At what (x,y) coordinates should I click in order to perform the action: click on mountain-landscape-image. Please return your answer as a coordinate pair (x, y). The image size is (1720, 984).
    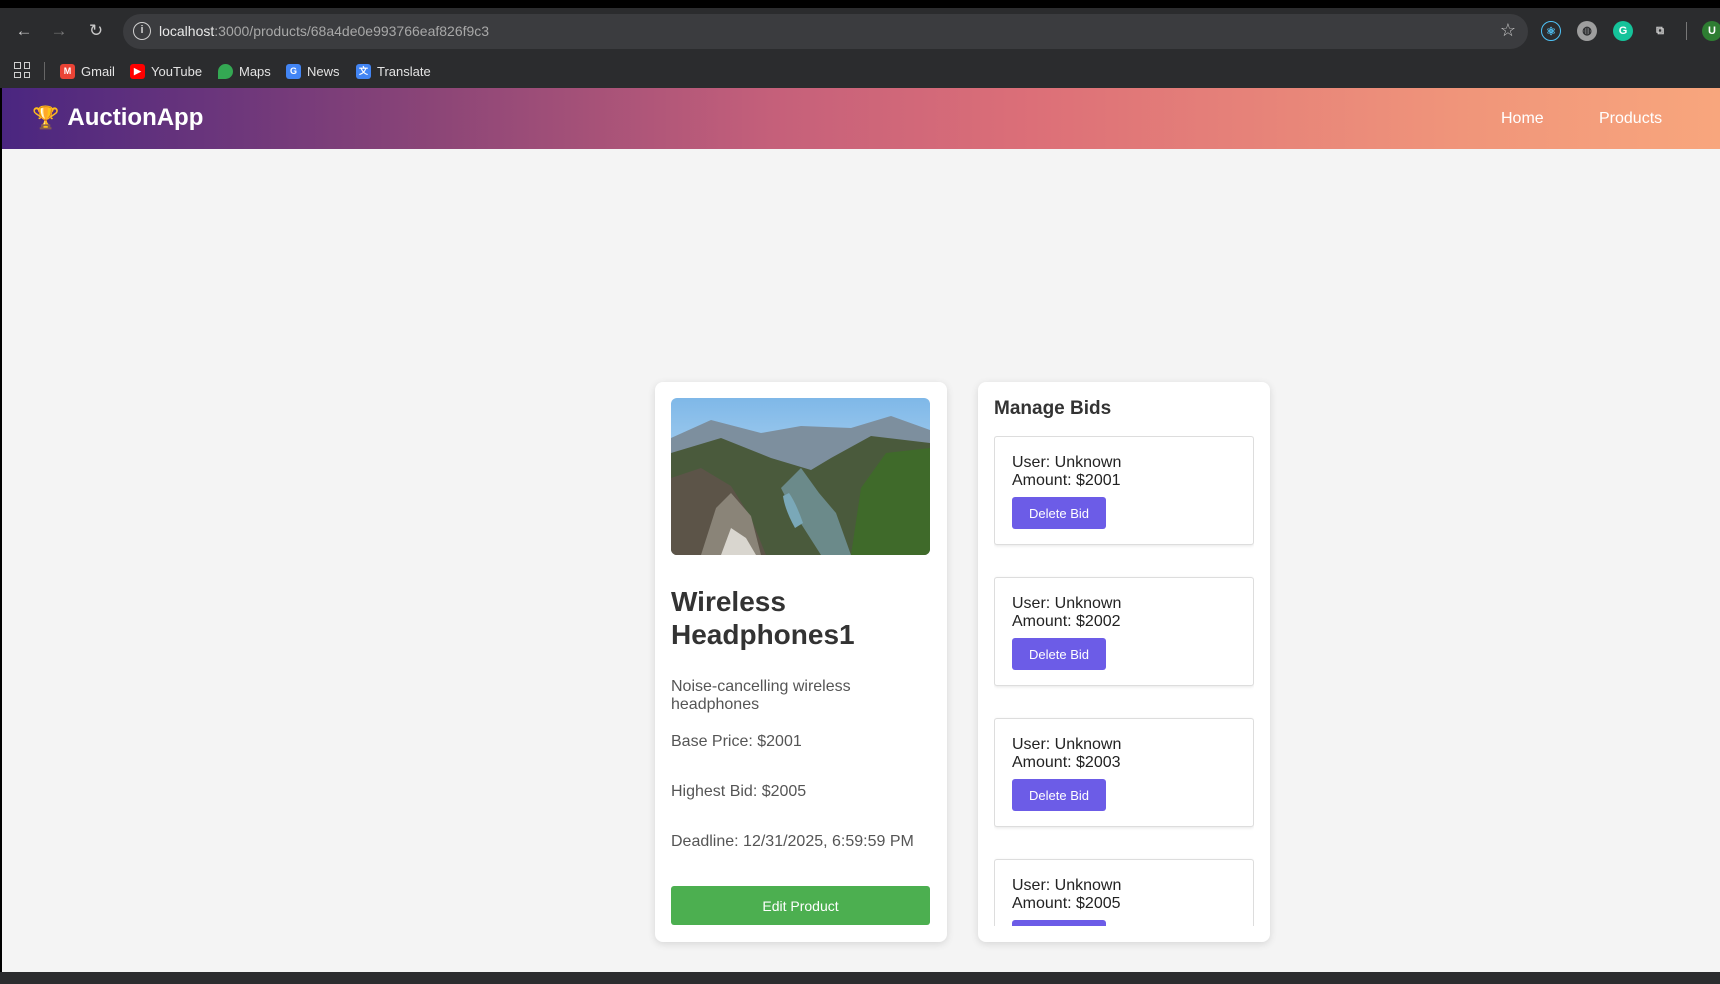
    Looking at the image, I should click on (800, 476).